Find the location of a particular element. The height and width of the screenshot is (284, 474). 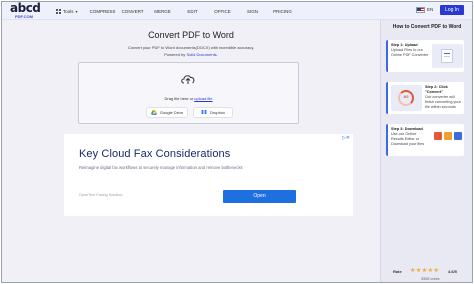

step-1-body: Upload Files to our Online PDF Converter is located at coordinates (410, 52).